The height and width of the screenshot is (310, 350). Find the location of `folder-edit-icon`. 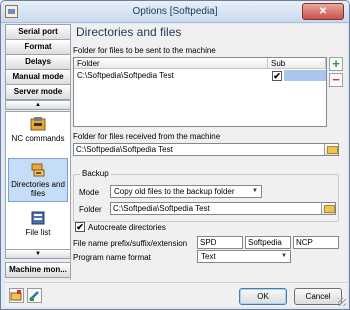

folder-edit-icon is located at coordinates (16, 295).